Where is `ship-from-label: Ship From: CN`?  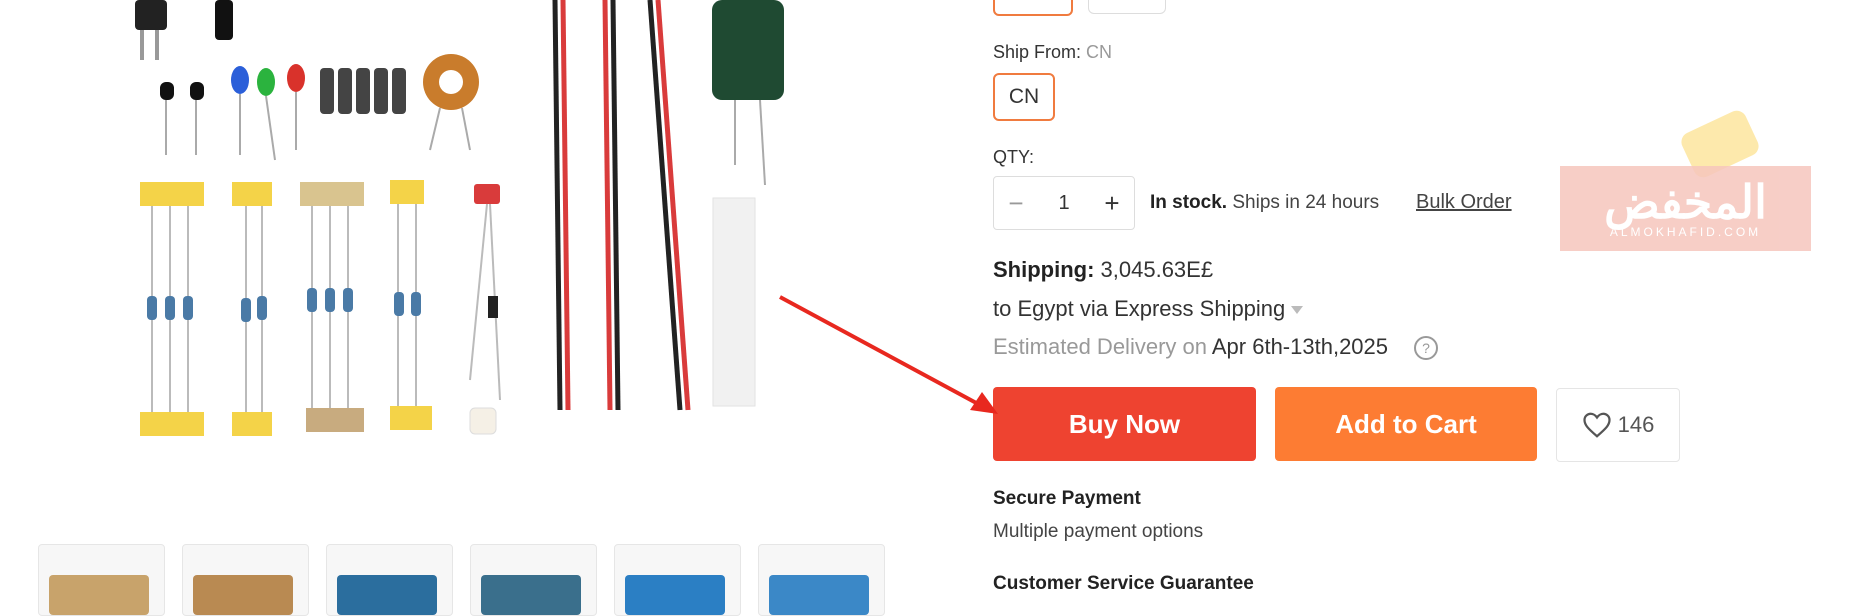
ship-from-label: Ship From: CN is located at coordinates (1052, 52).